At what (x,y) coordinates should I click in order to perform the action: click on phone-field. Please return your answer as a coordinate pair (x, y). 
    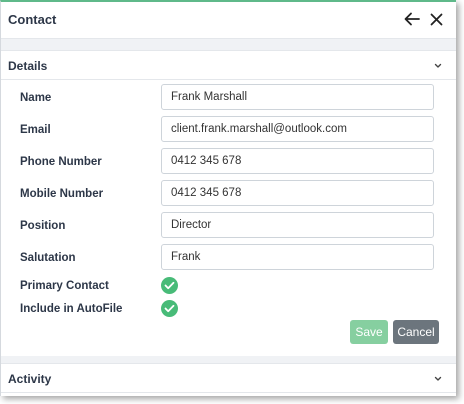
    Looking at the image, I should click on (297, 161).